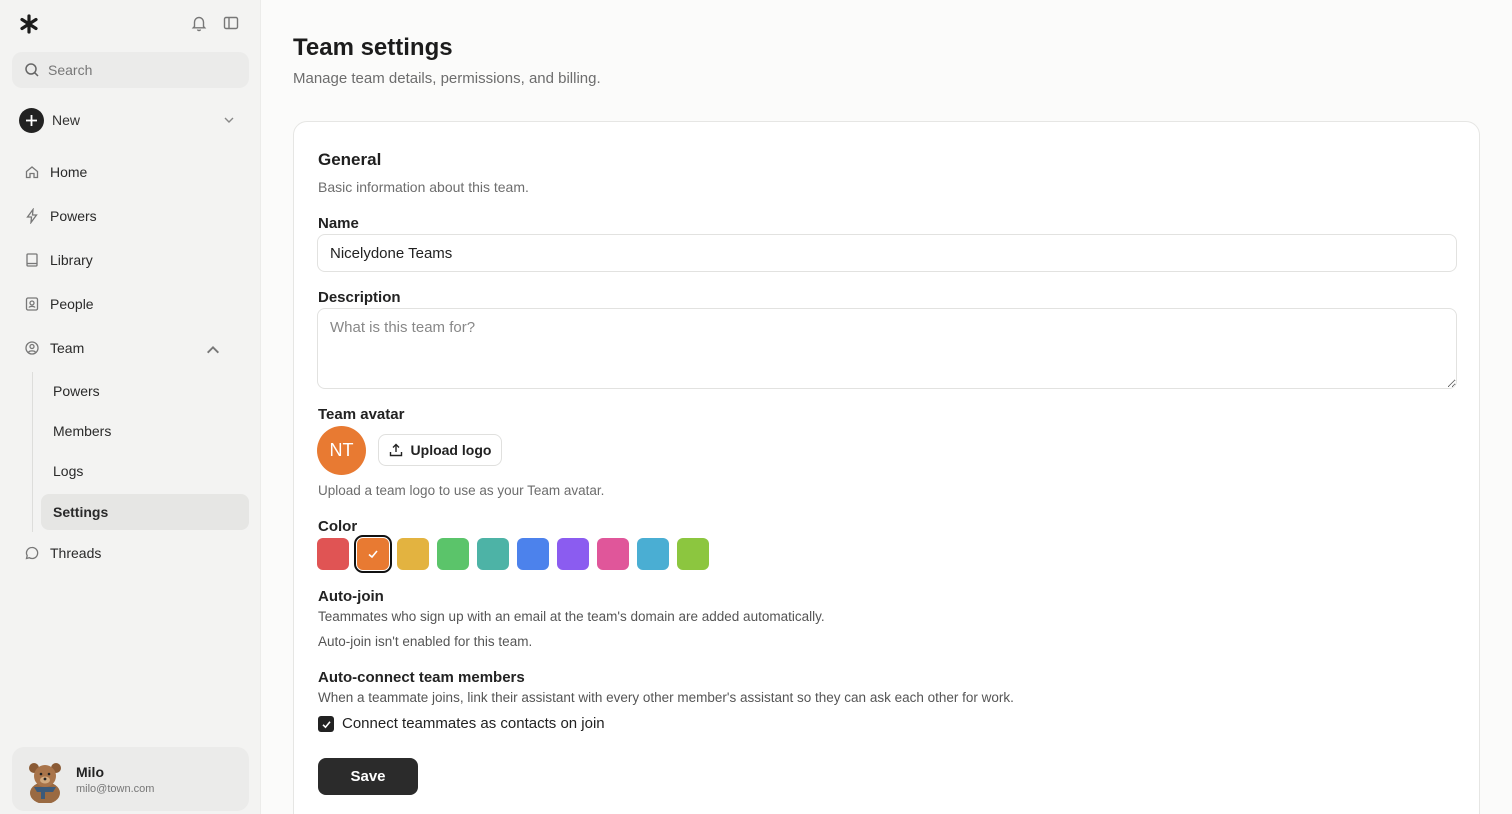 This screenshot has width=1512, height=814. What do you see at coordinates (73, 216) in the screenshot?
I see `nav-item-label: Powers` at bounding box center [73, 216].